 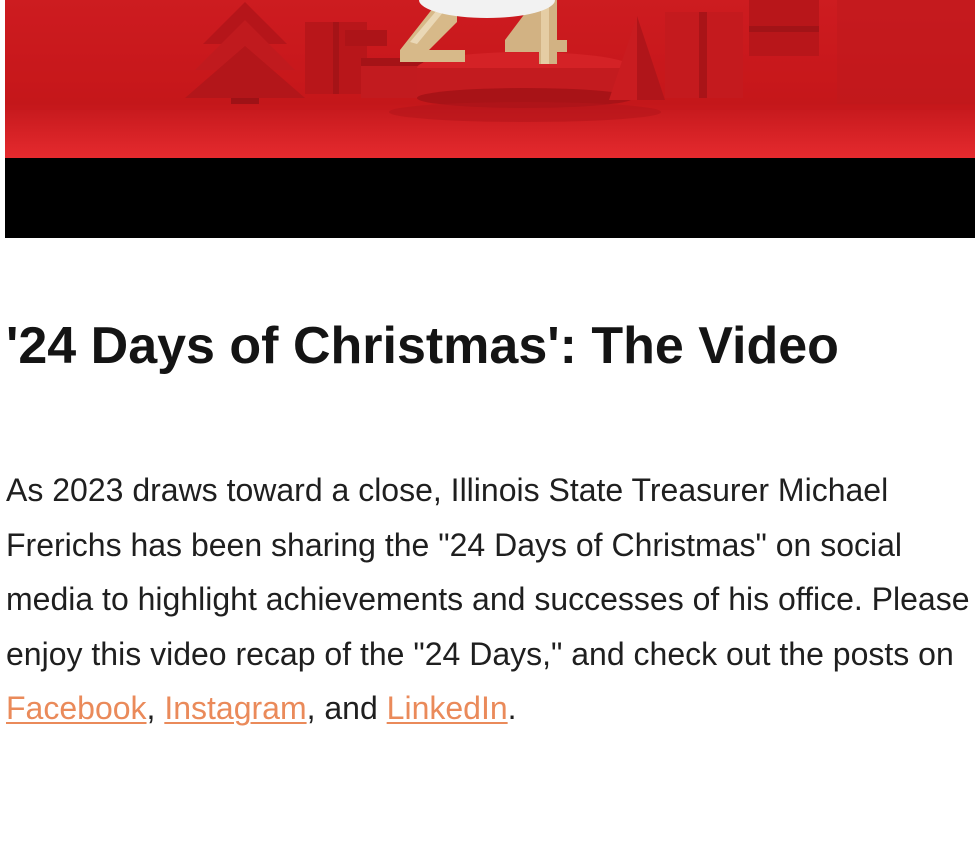 I want to click on hero-black-bar, so click(x=490, y=198).